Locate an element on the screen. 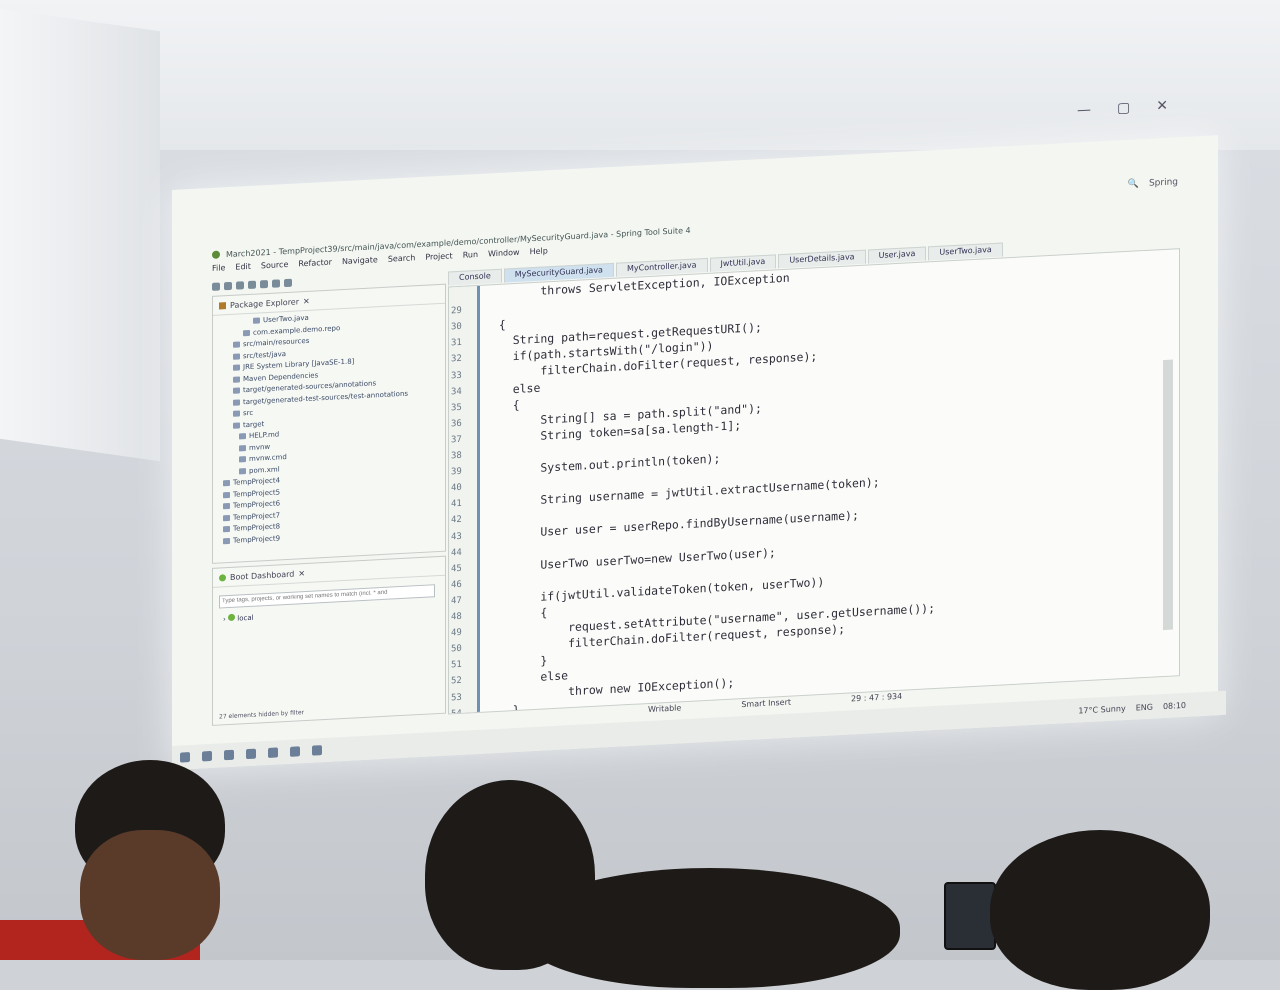 This screenshot has height=990, width=1280. quick-access: 🔍 Spring is located at coordinates (1153, 183).